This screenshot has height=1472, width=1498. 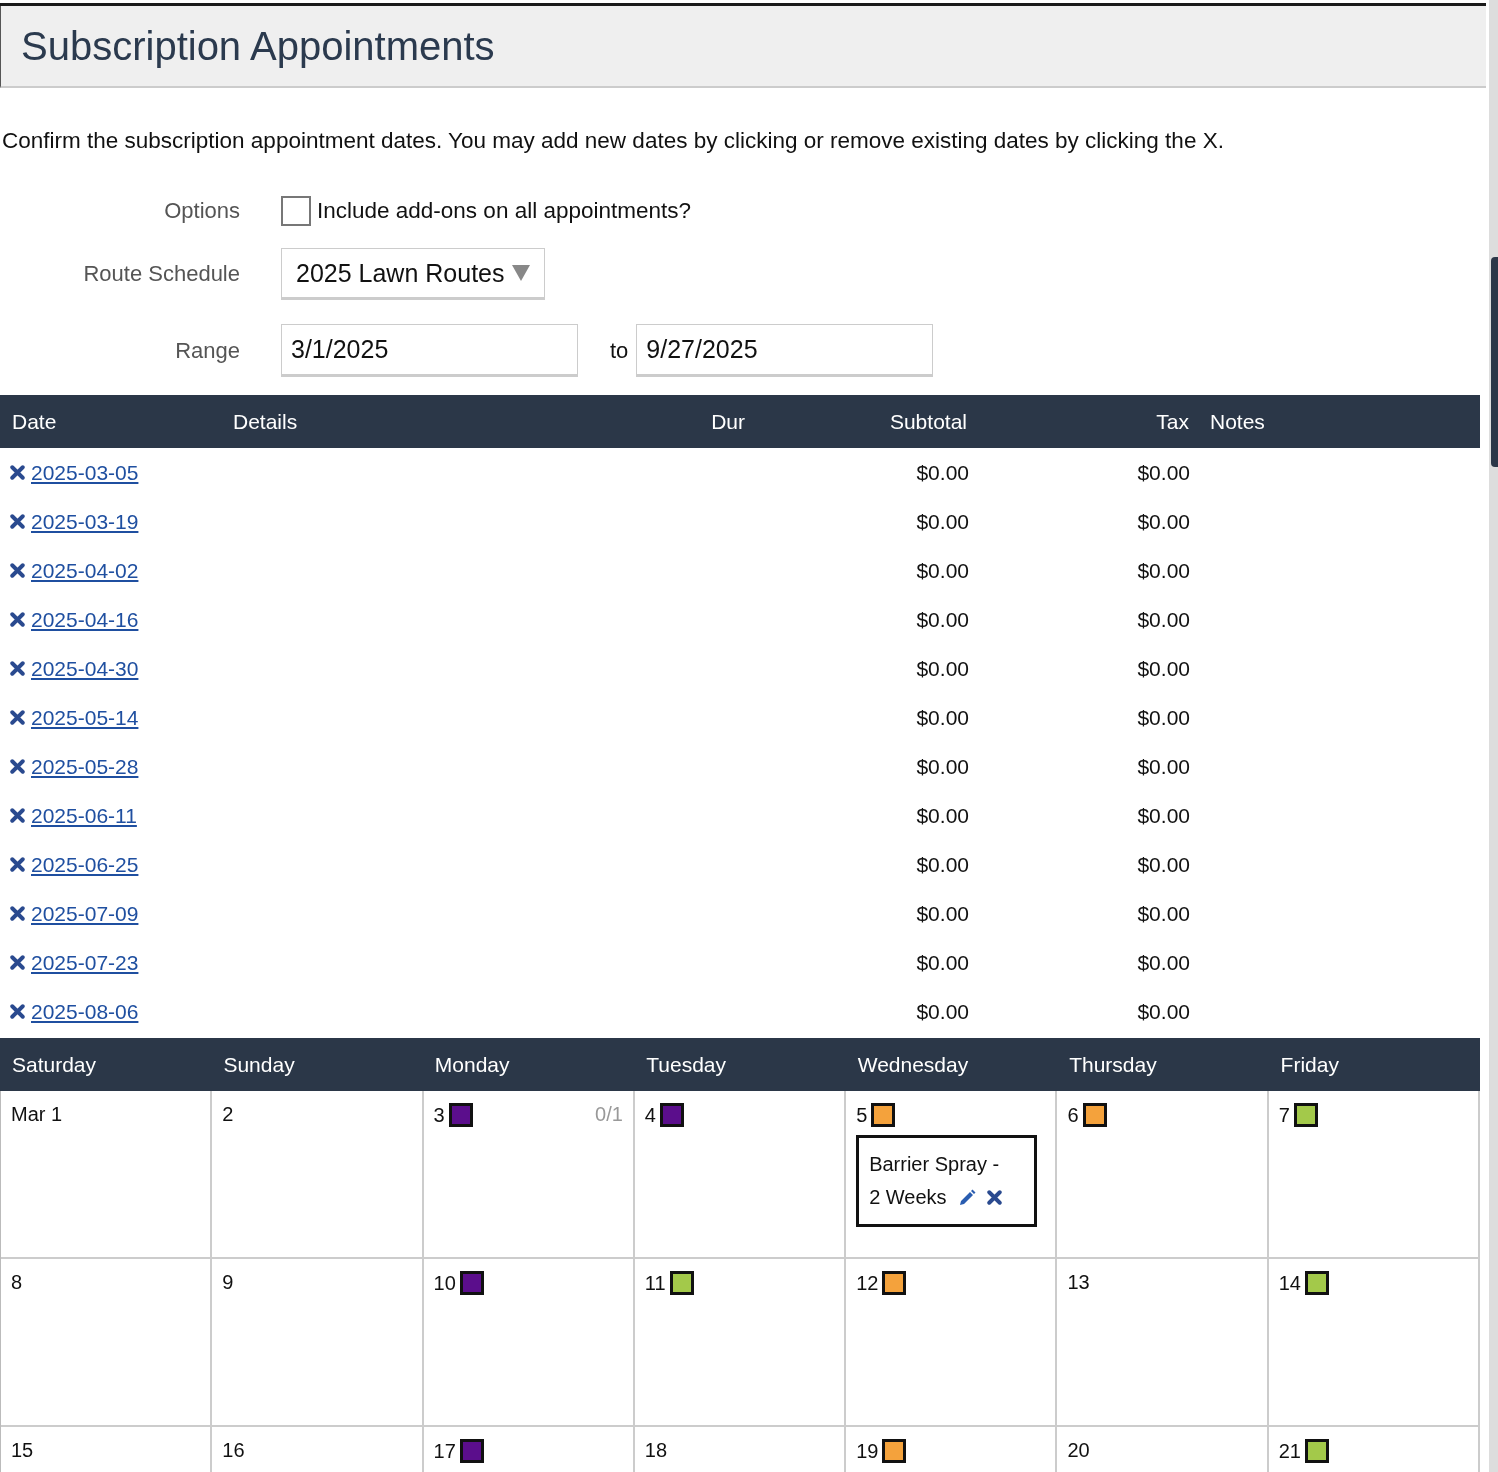 I want to click on range-end-field: 9/27/2025, so click(x=785, y=350).